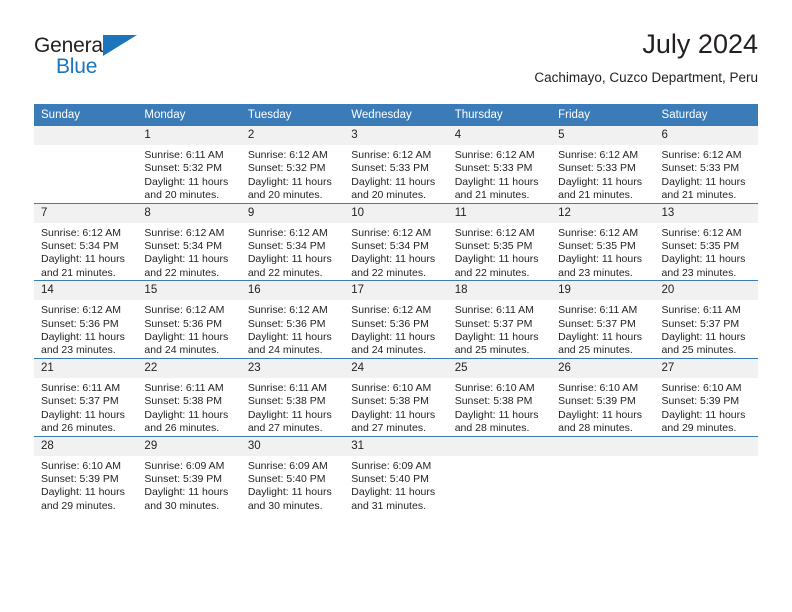  I want to click on weekday-header-sunday: Sunday, so click(86, 115).